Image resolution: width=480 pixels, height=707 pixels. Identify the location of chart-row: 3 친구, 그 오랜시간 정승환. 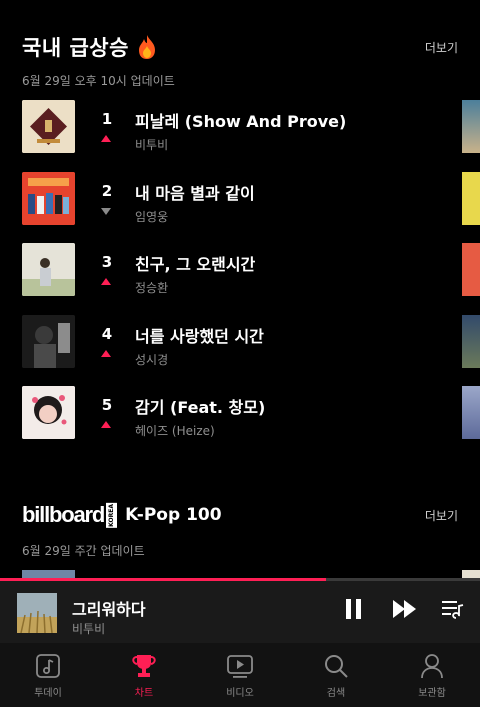
(251, 279).